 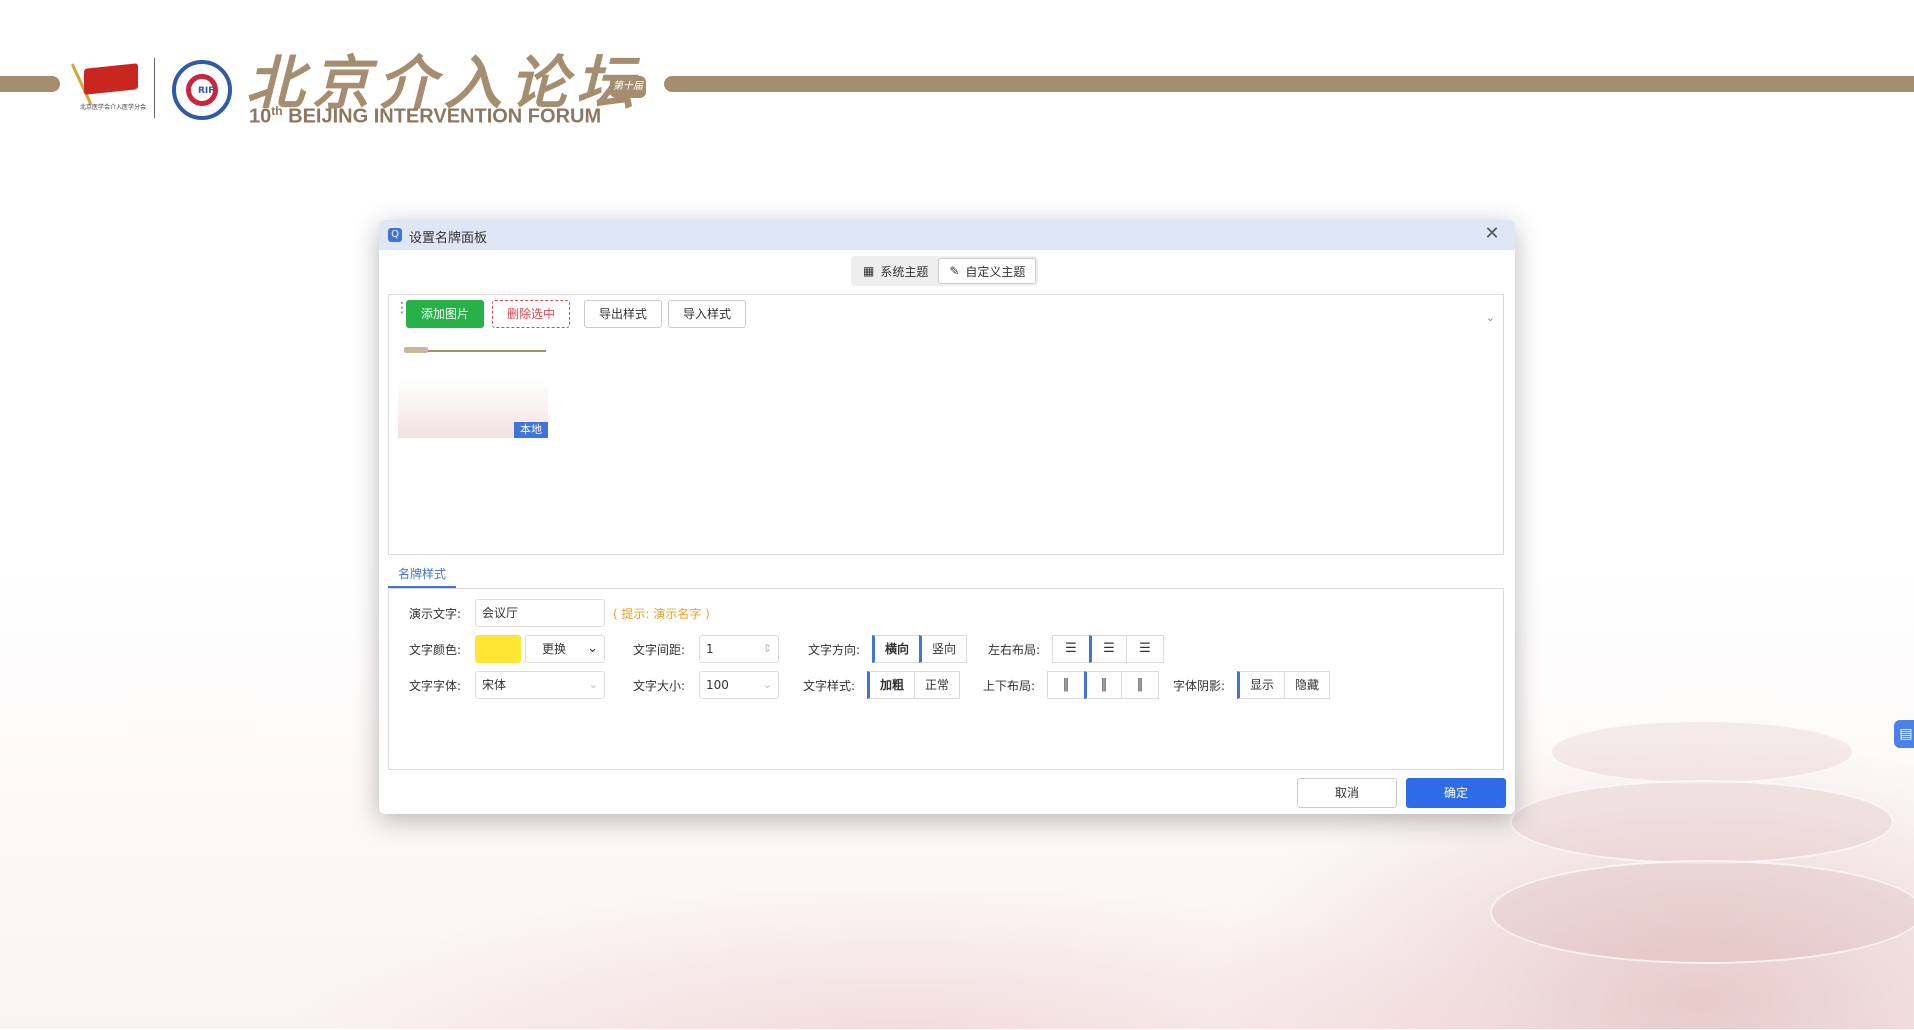 I want to click on align-center-icon: ☰, so click(x=1108, y=649).